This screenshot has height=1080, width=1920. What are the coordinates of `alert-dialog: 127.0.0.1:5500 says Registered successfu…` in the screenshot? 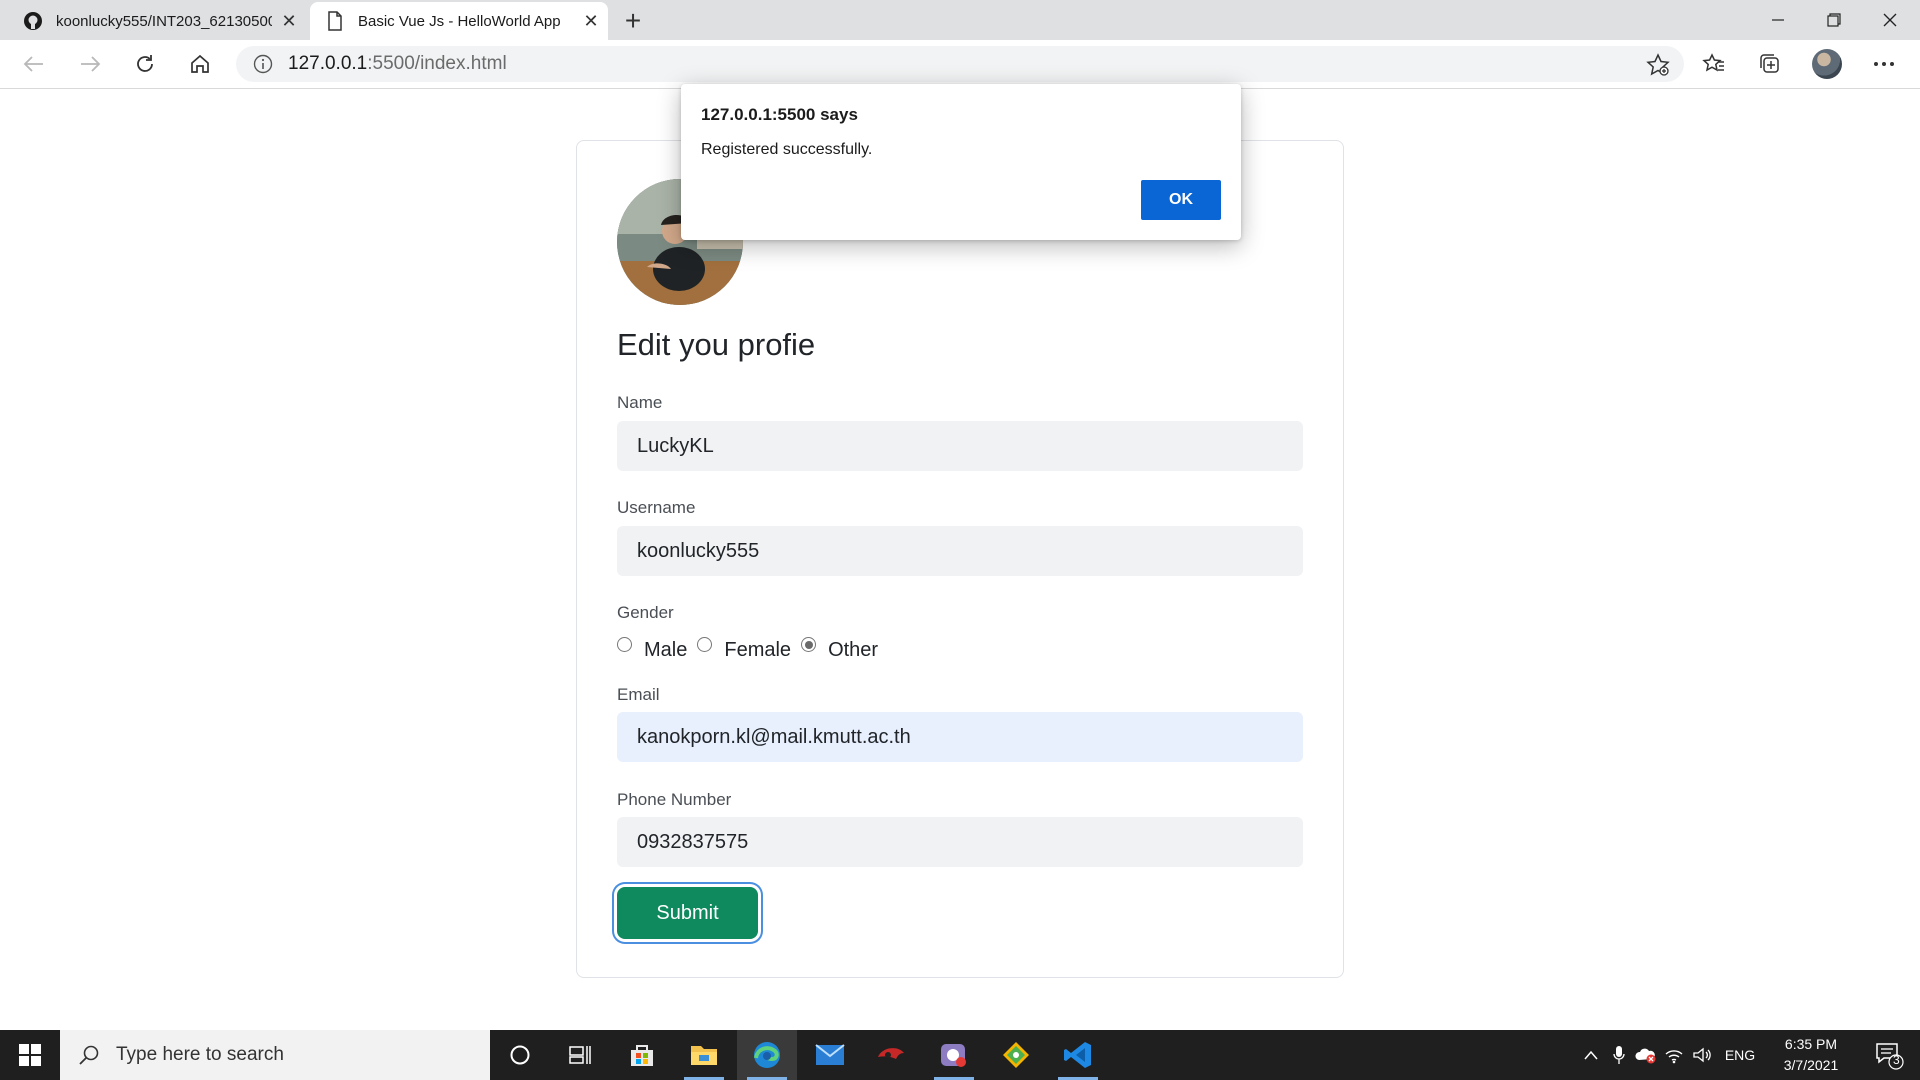 It's located at (961, 162).